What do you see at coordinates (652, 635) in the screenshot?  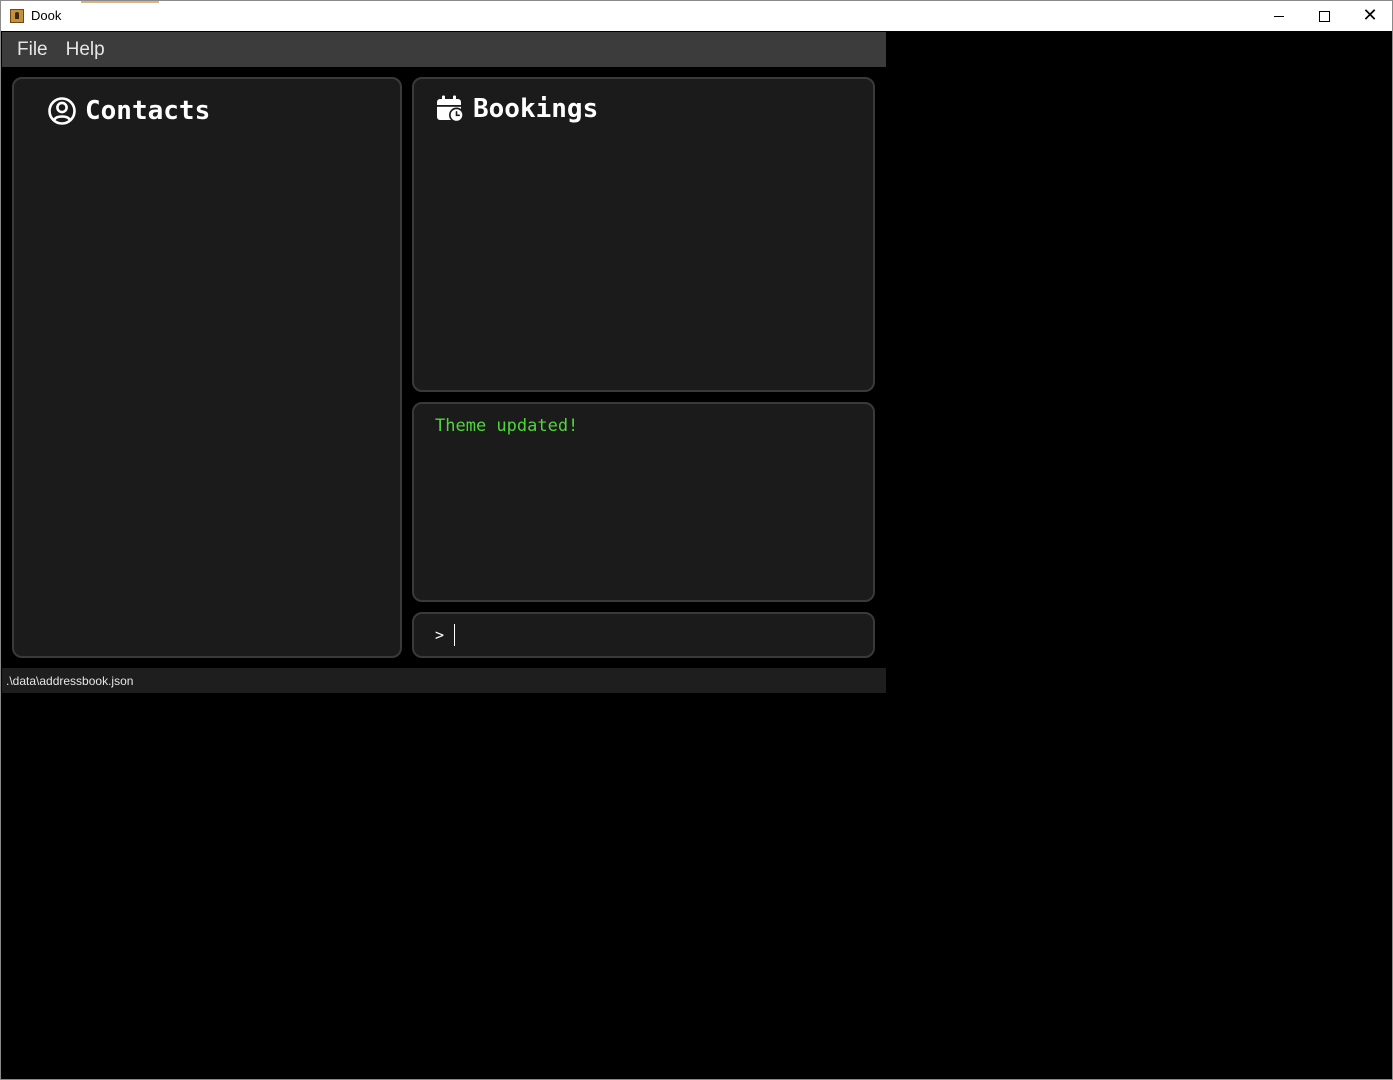 I see `command-input` at bounding box center [652, 635].